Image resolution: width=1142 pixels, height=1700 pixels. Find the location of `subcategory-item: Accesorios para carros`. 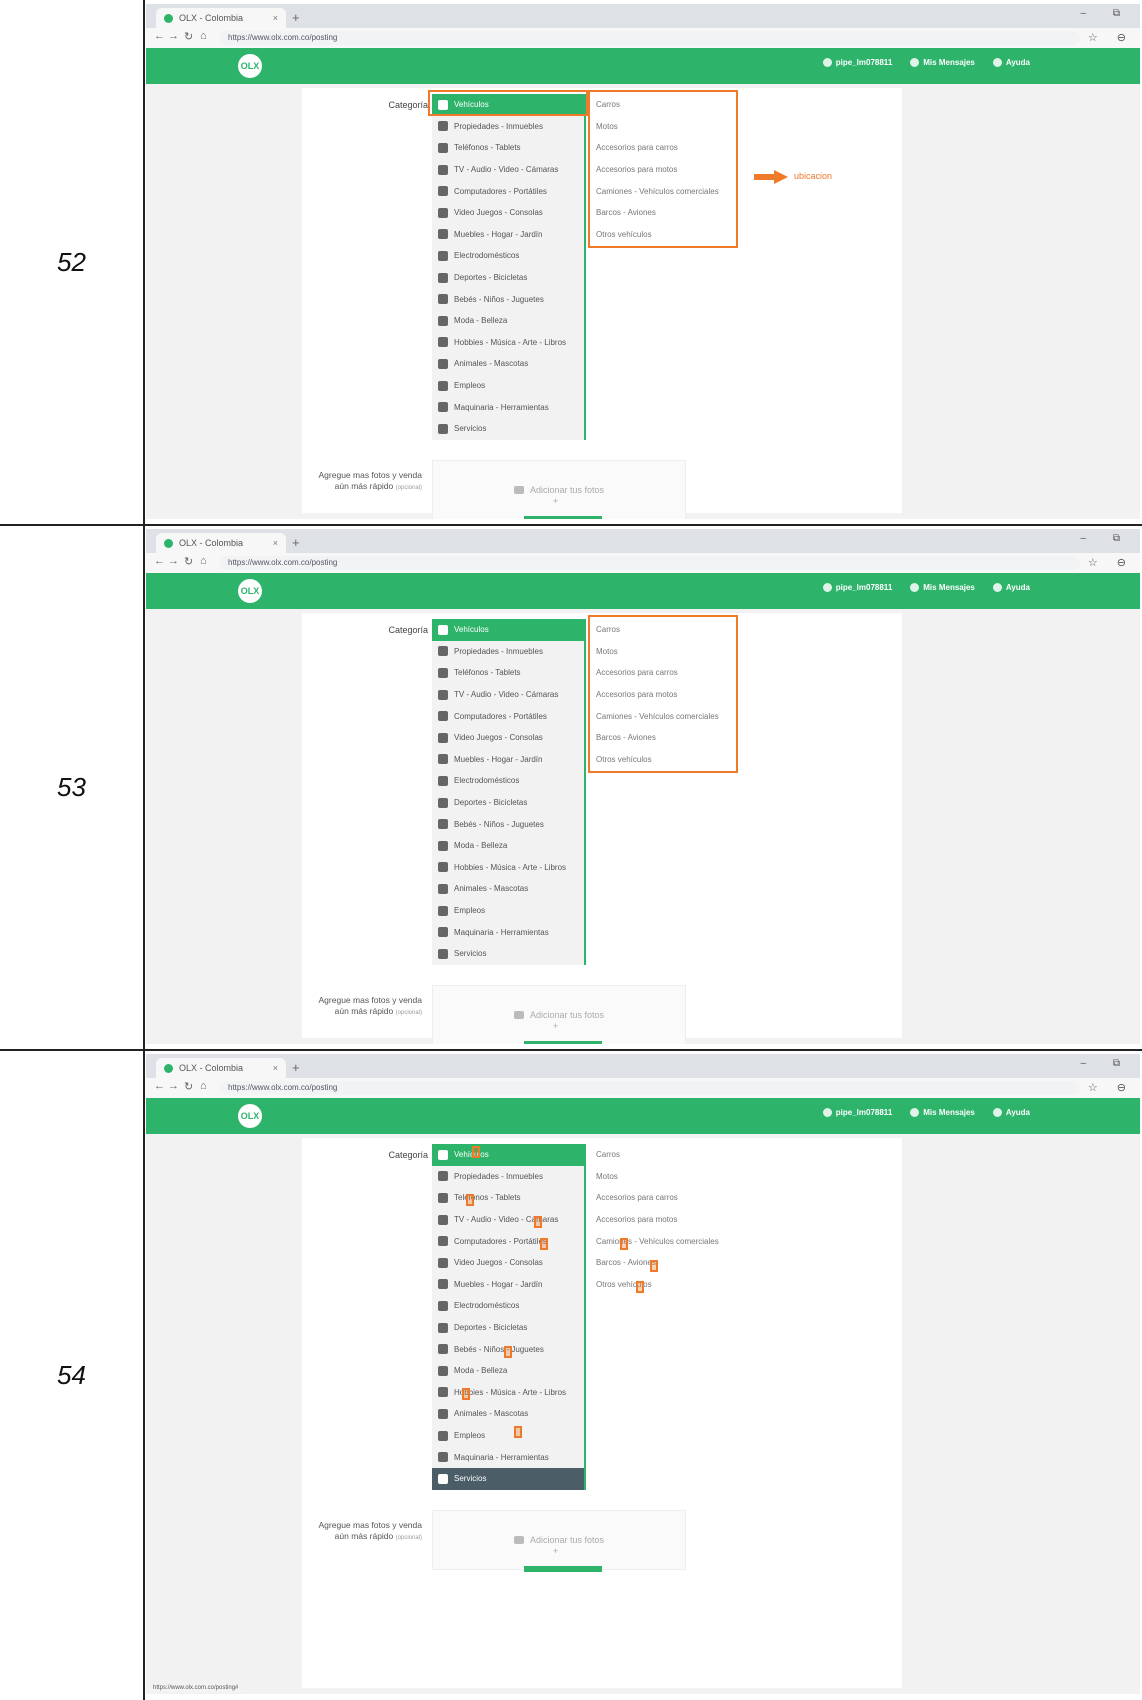

subcategory-item: Accesorios para carros is located at coordinates (665, 1198).